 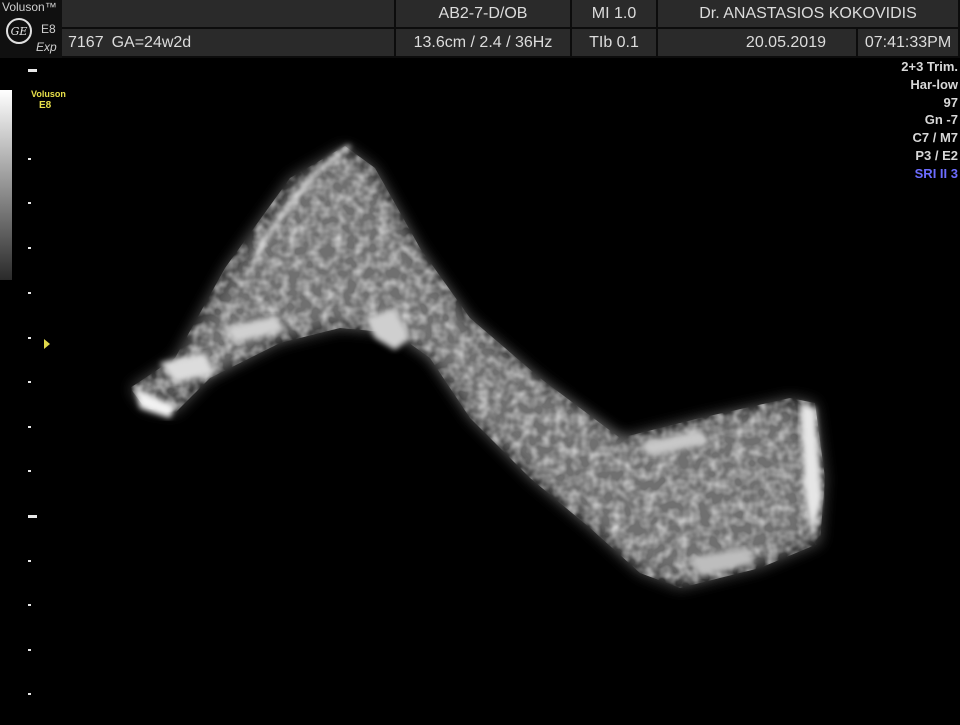 I want to click on mode-label: Exp, so click(x=46, y=47).